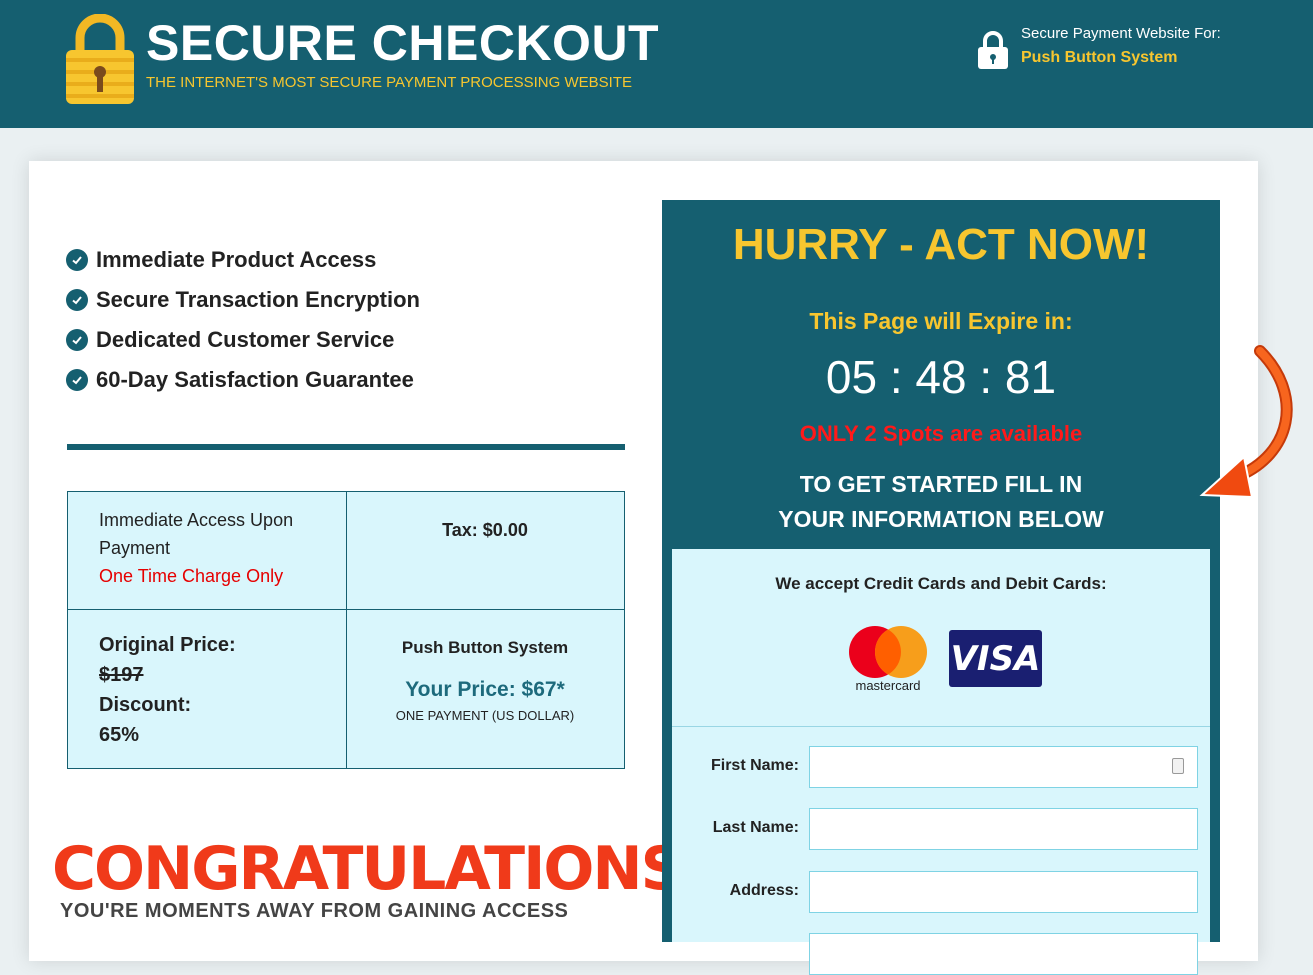 This screenshot has height=975, width=1313. Describe the element at coordinates (1003, 767) in the screenshot. I see `first-name-input` at that location.